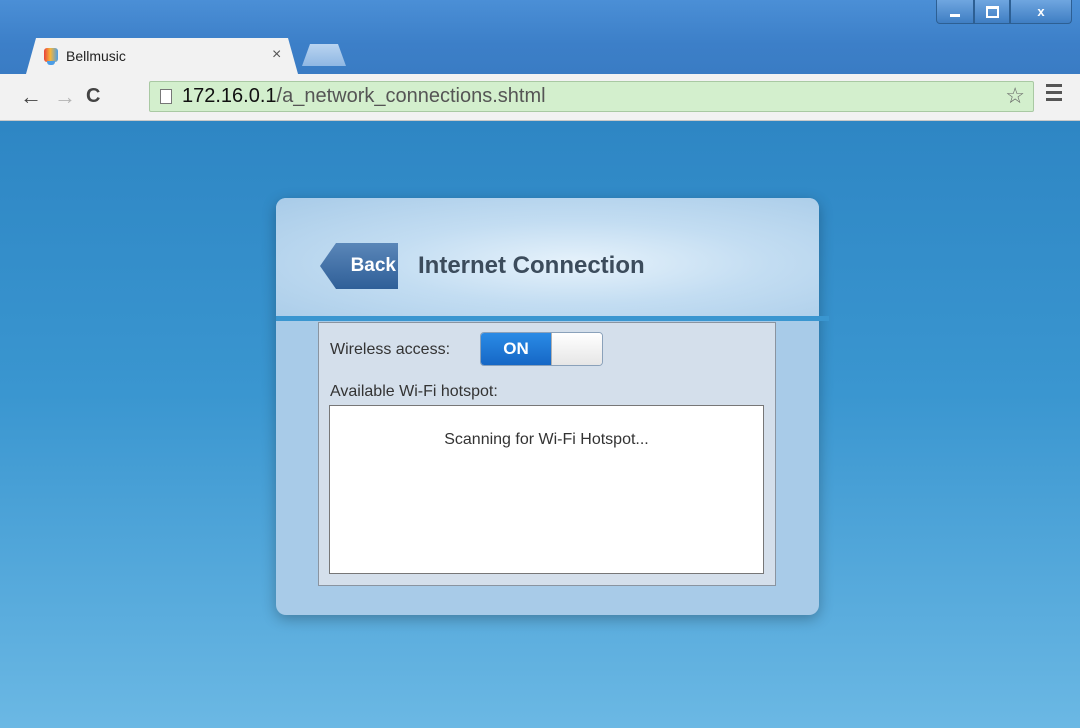  Describe the element at coordinates (955, 12) in the screenshot. I see `minimize-button` at that location.